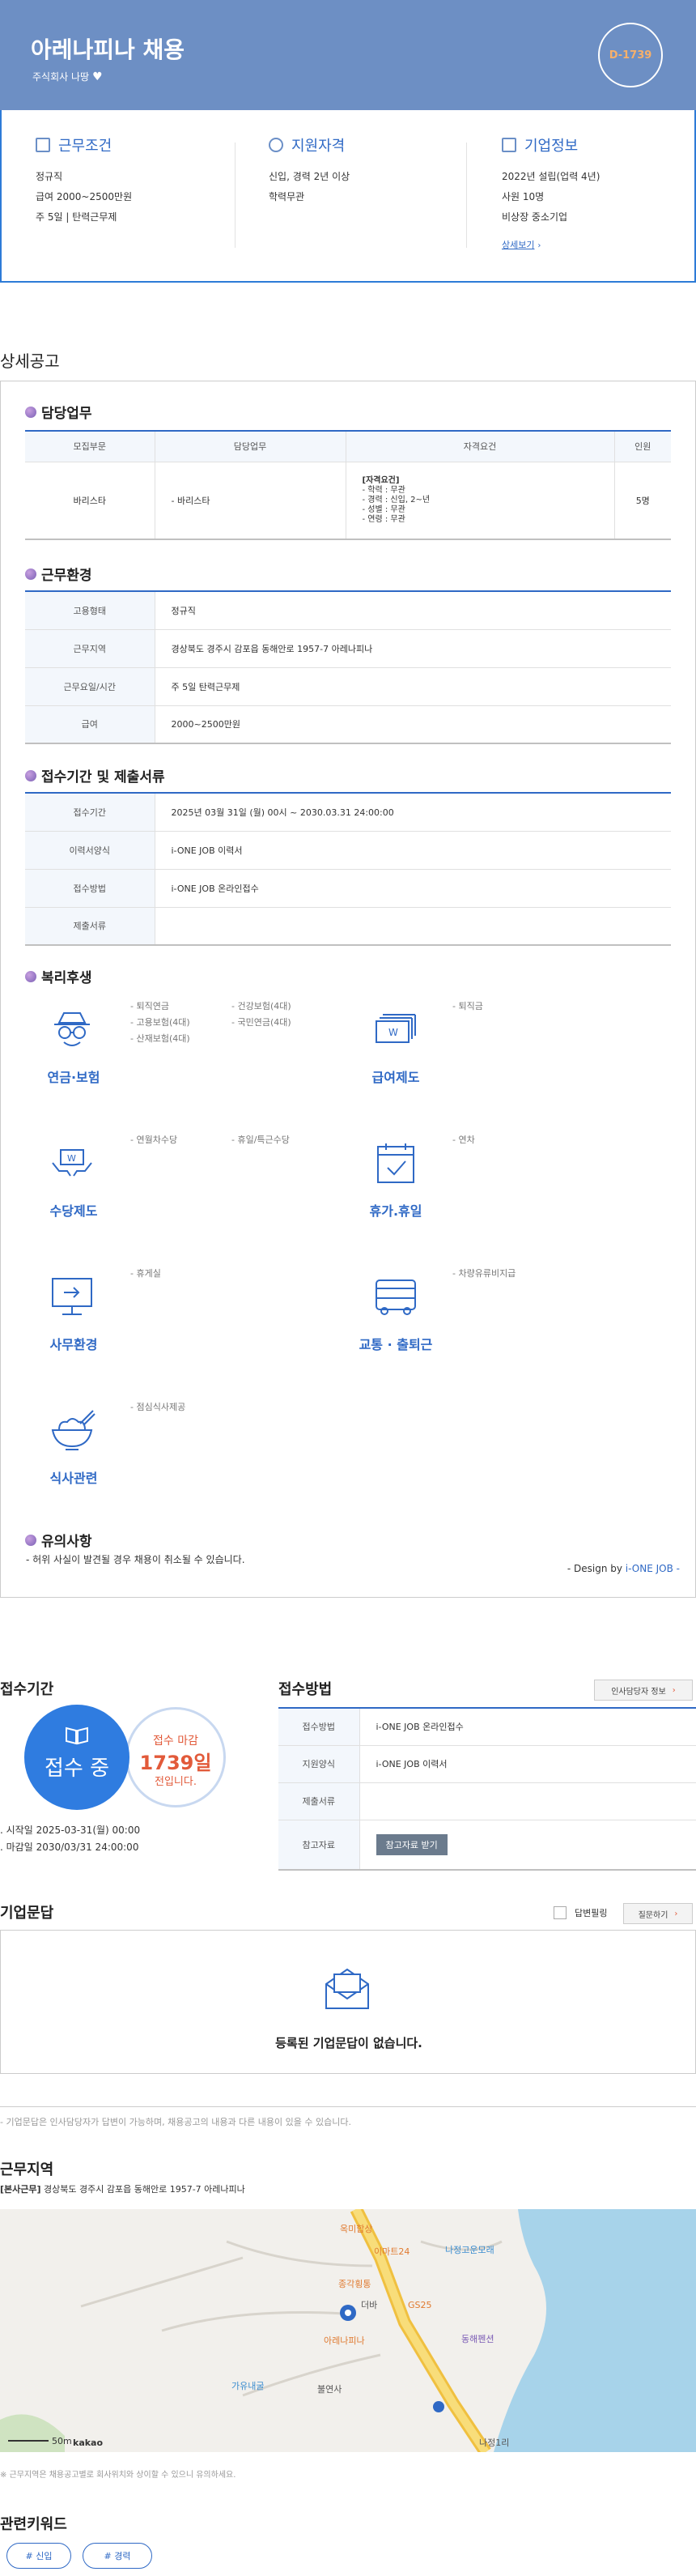 The width and height of the screenshot is (696, 2576). I want to click on notice-text: - 허위 사실이 발견될 경우 채용이 취소될 수 있습니다., so click(135, 1559).